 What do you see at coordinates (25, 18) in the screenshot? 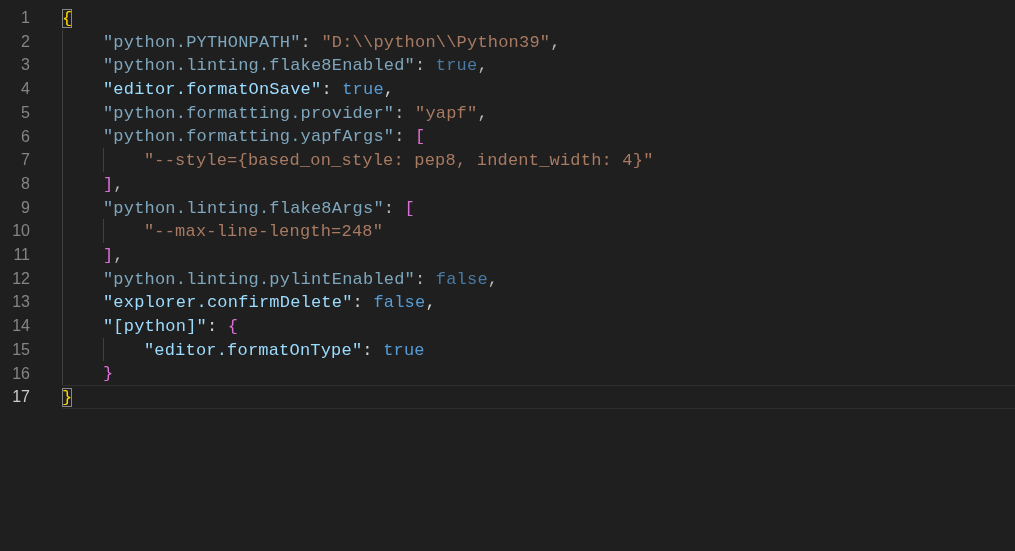
I see `line-number: 1` at bounding box center [25, 18].